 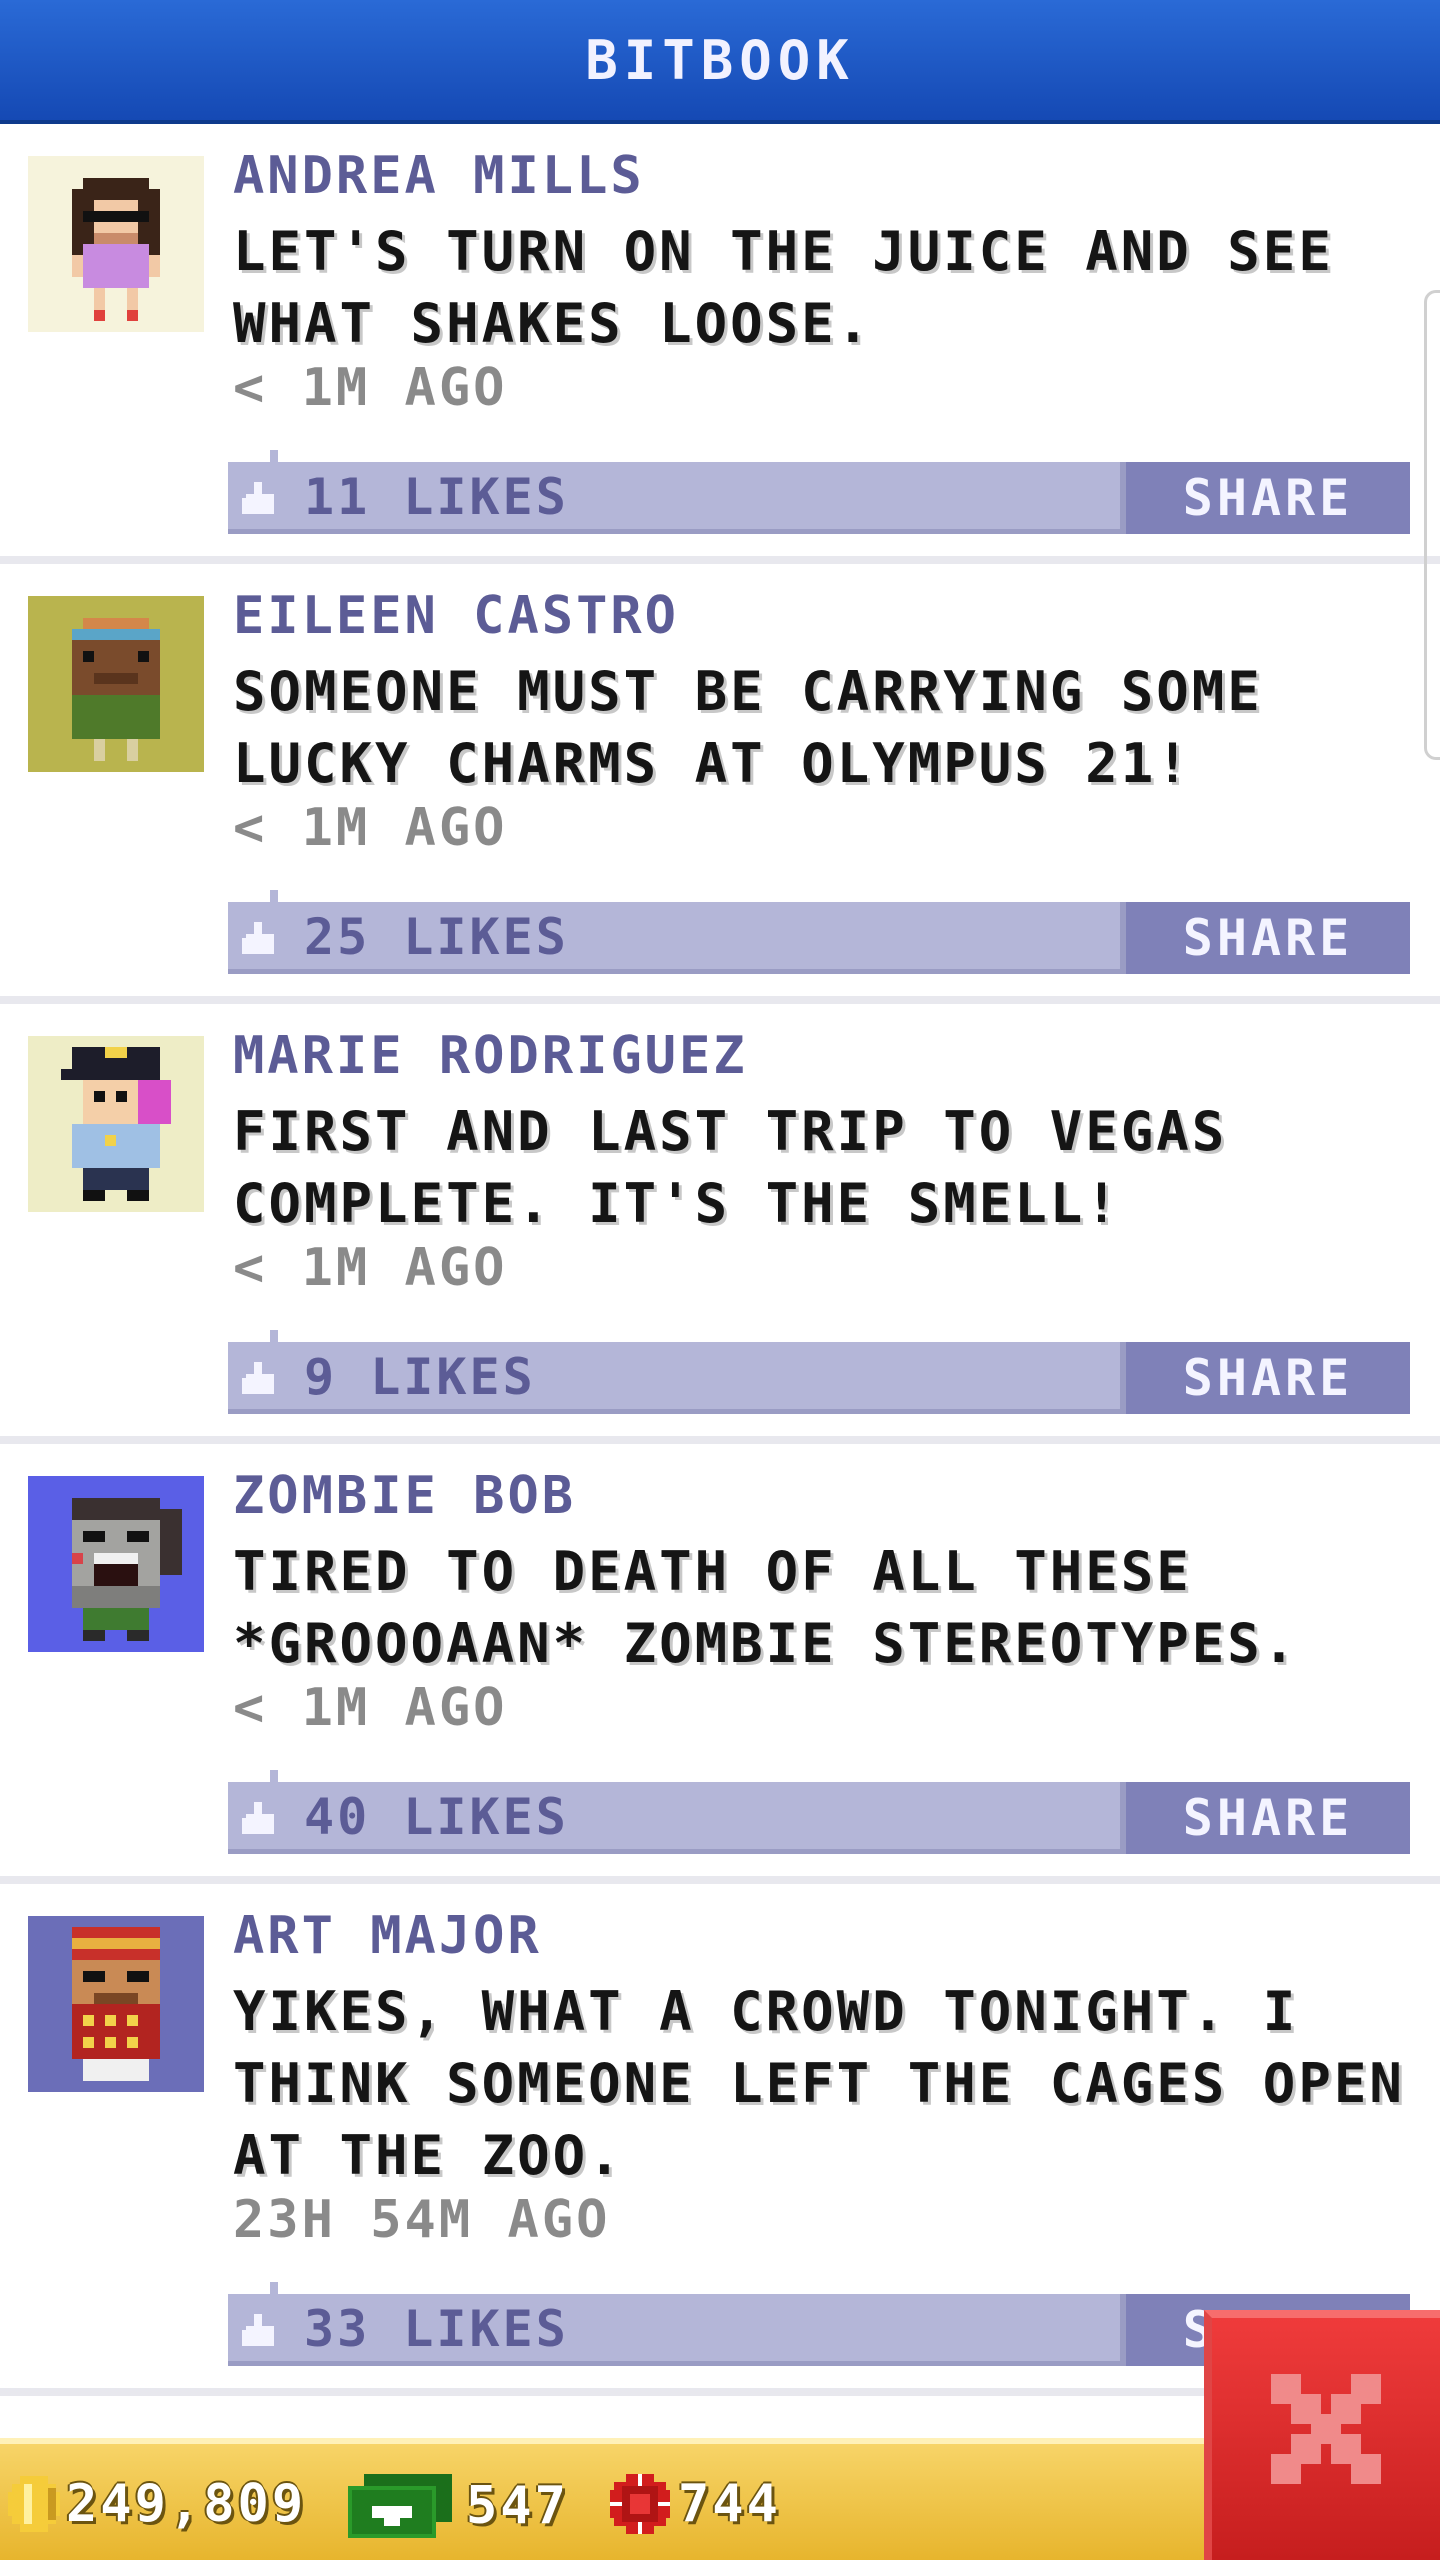 I want to click on close-icon, so click(x=1326, y=2429).